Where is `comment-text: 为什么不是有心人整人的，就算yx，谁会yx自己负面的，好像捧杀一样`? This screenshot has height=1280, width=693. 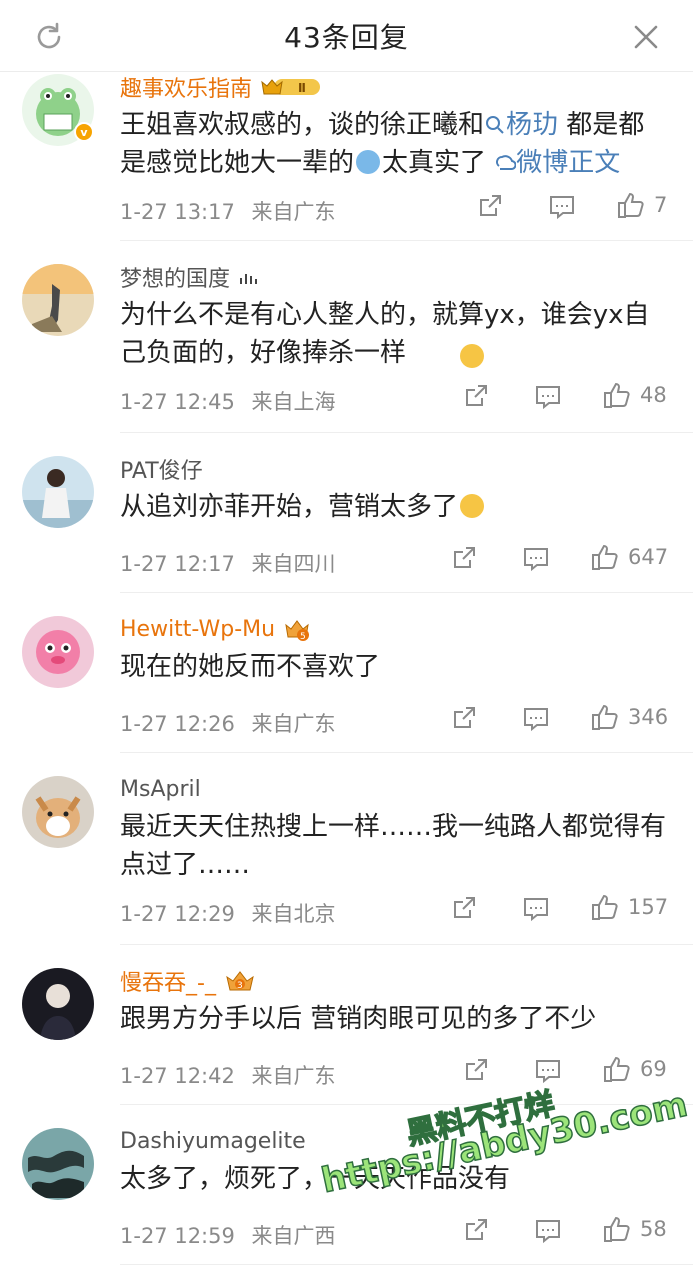
comment-text: 为什么不是有心人整人的，就算yx，谁会yx自己负面的，好像捧杀一样 is located at coordinates (385, 334).